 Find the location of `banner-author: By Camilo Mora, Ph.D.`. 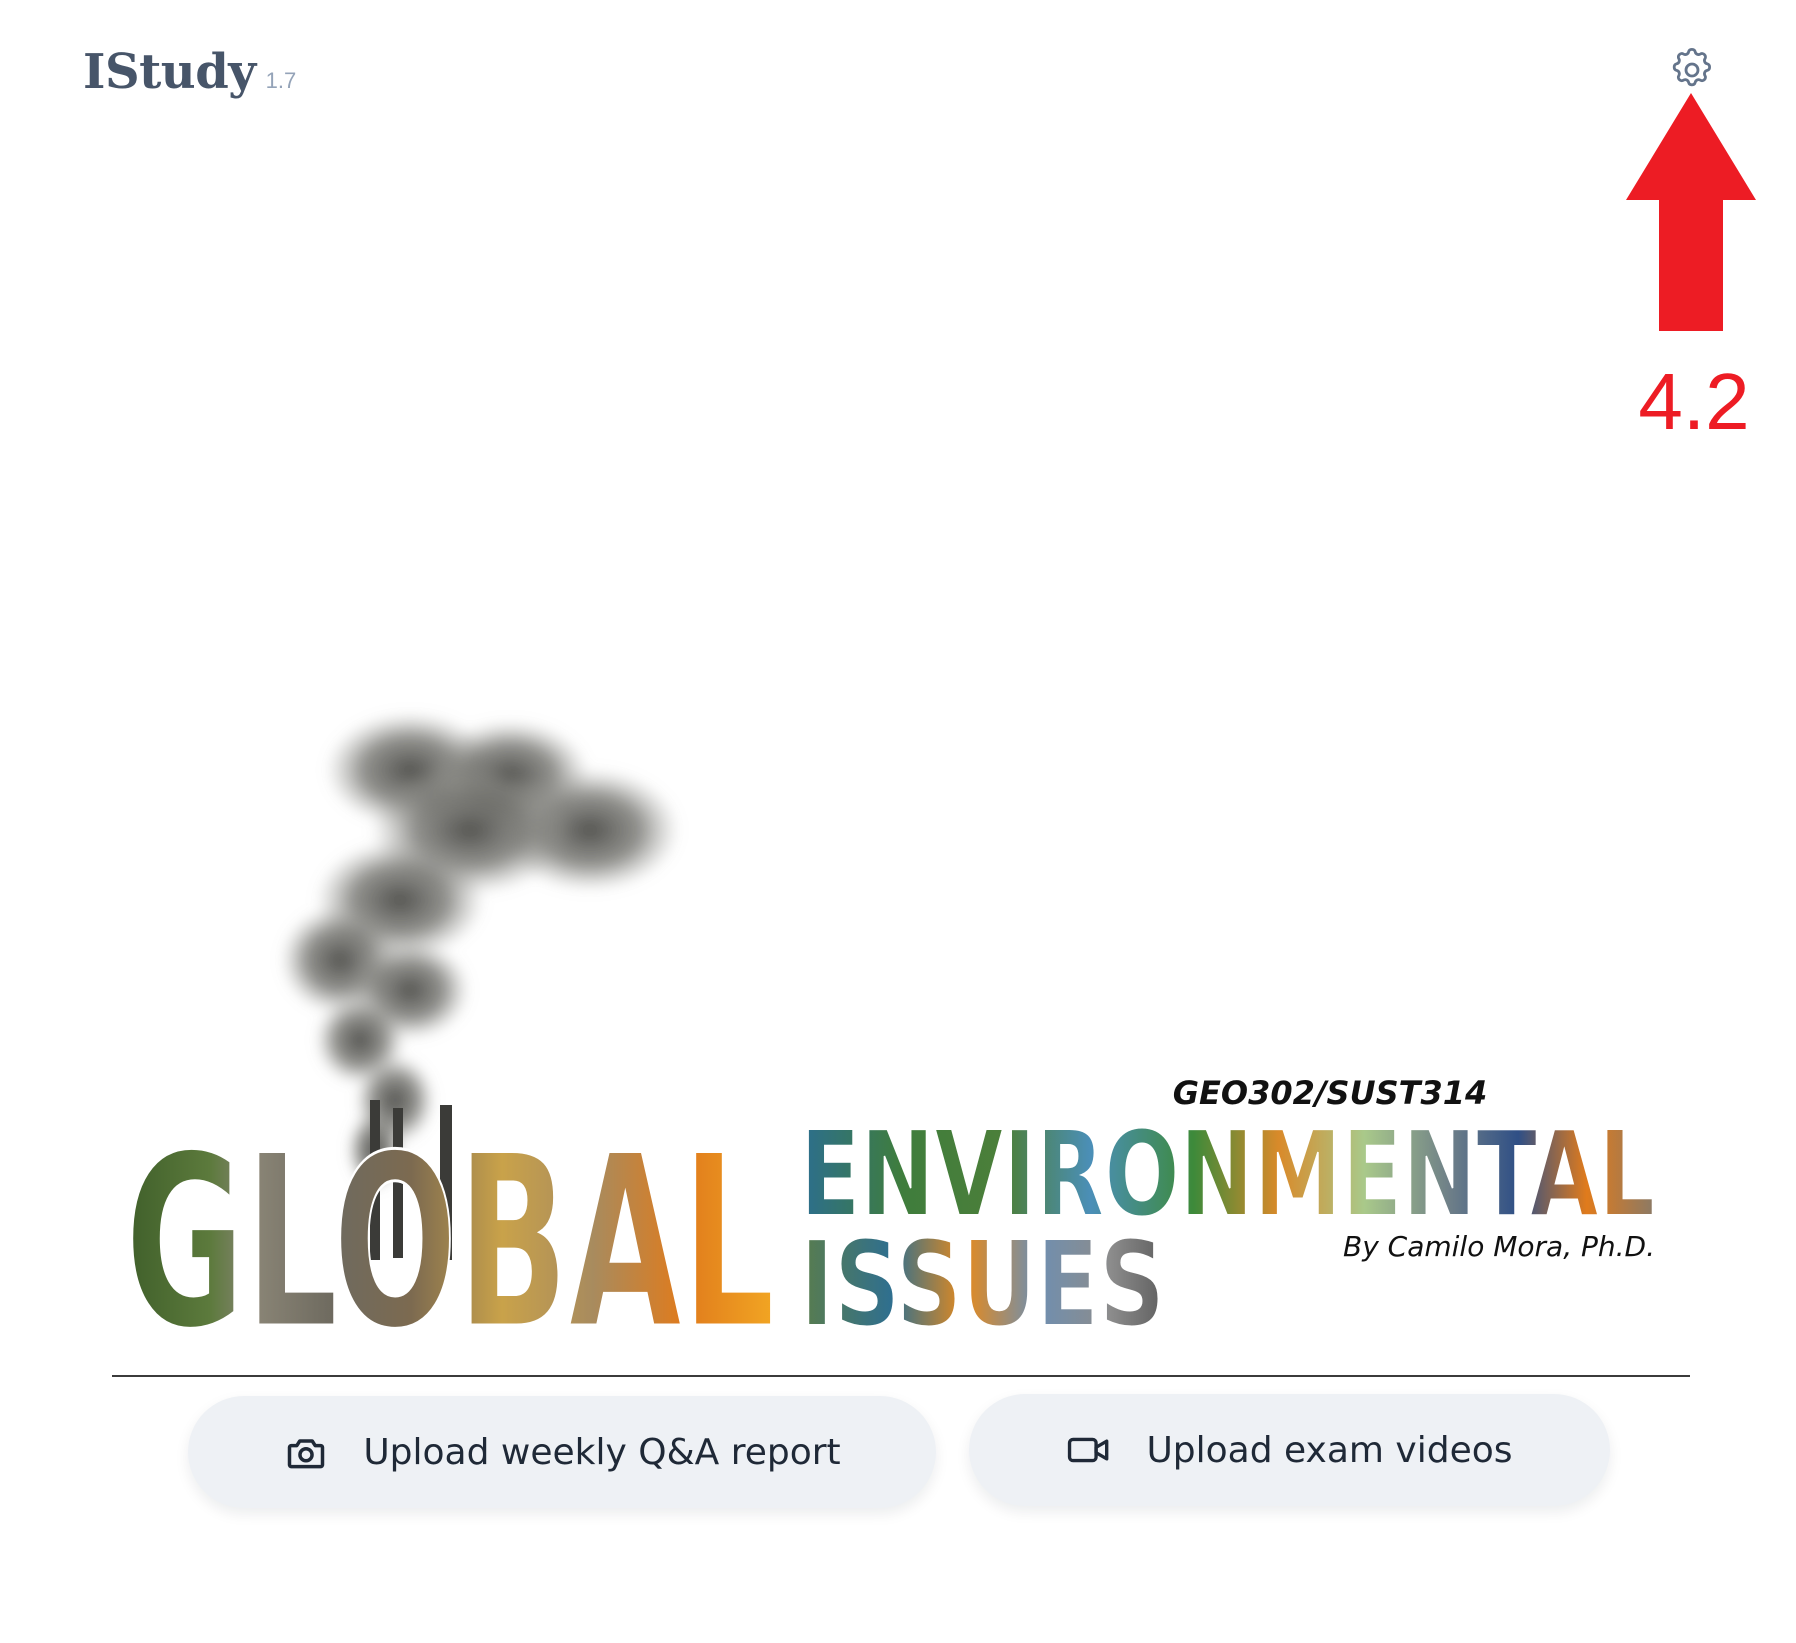

banner-author: By Camilo Mora, Ph.D. is located at coordinates (1499, 1246).